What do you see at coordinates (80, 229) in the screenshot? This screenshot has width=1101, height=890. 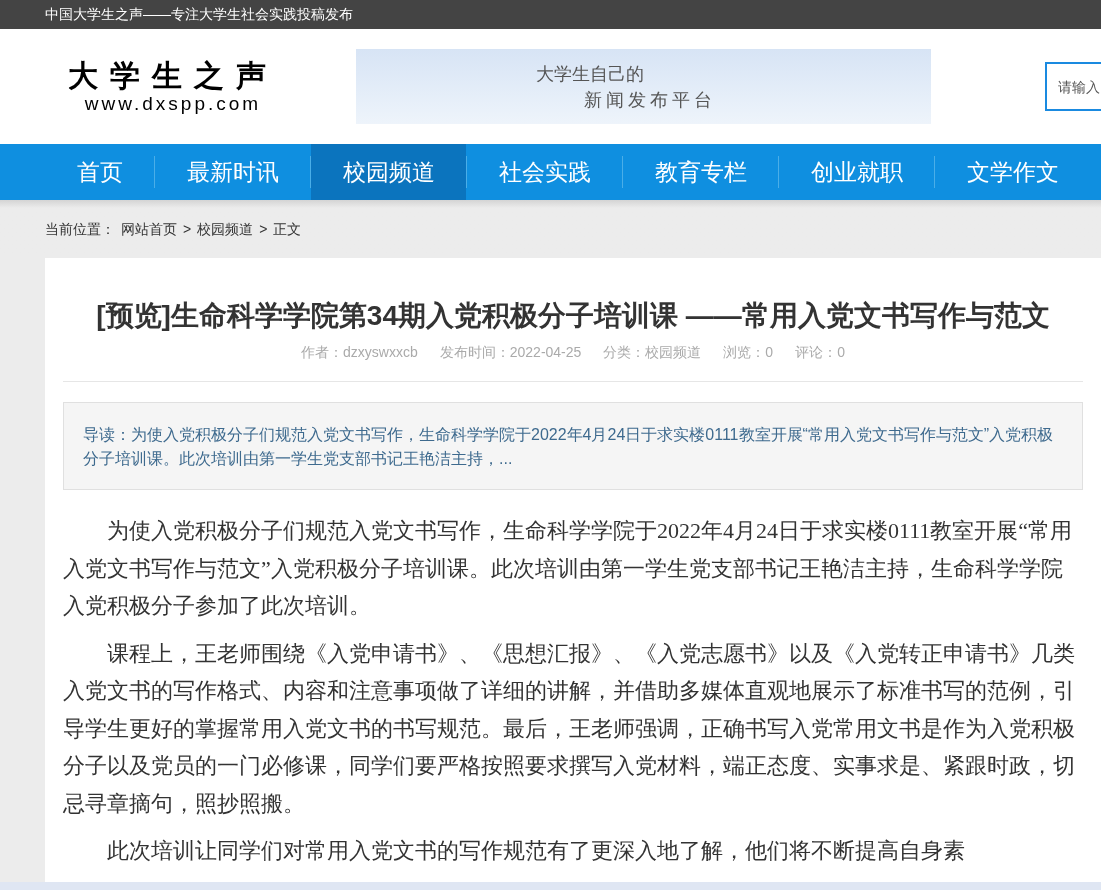 I see `breadcrumb-label: 当前位置：` at bounding box center [80, 229].